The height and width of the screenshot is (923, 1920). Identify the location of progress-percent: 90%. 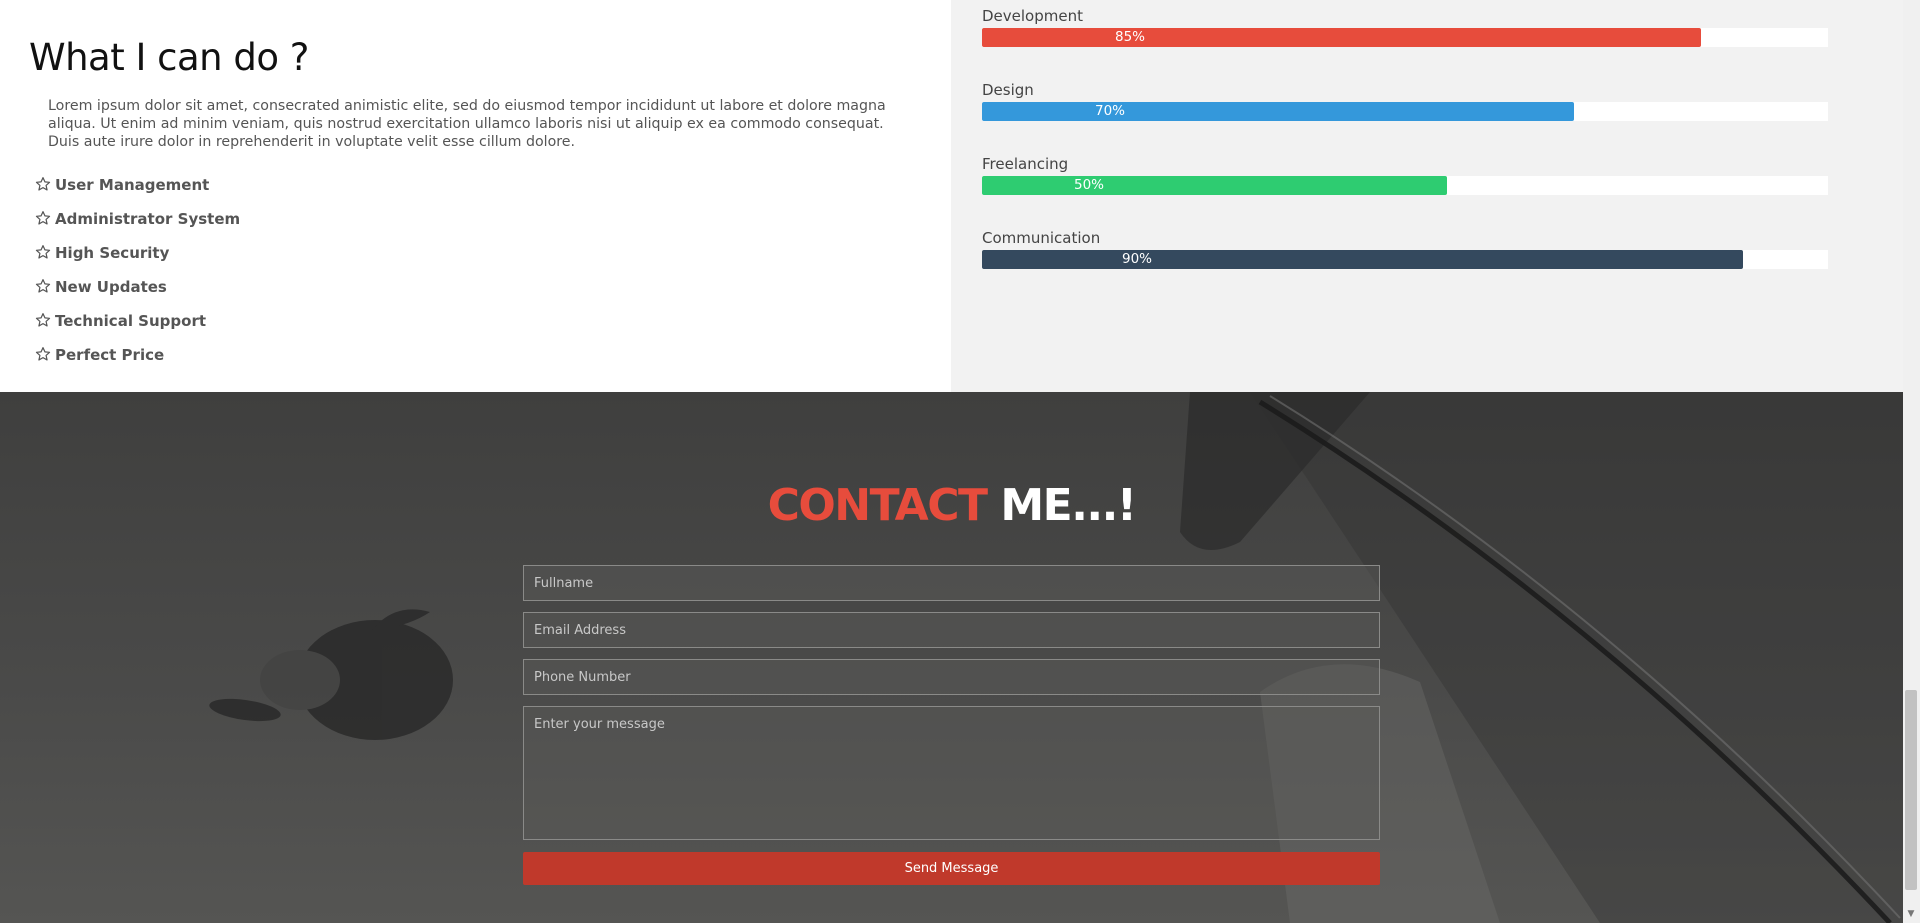
(1137, 259).